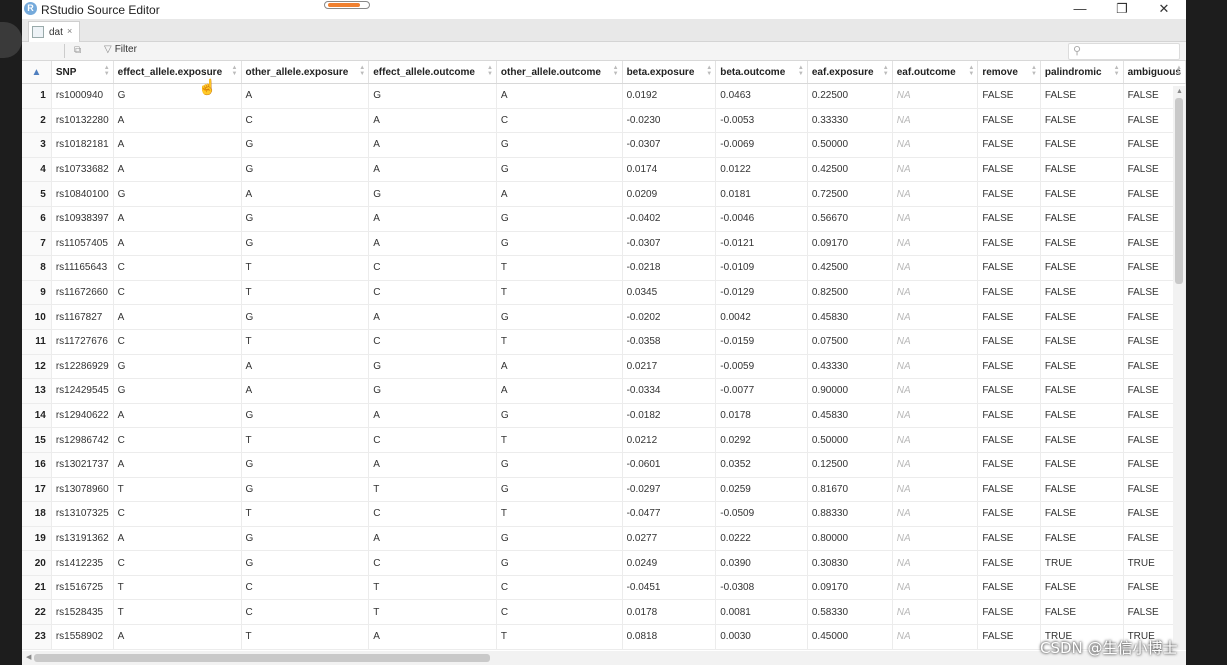 The height and width of the screenshot is (665, 1227). I want to click on row-number: 5, so click(37, 194).